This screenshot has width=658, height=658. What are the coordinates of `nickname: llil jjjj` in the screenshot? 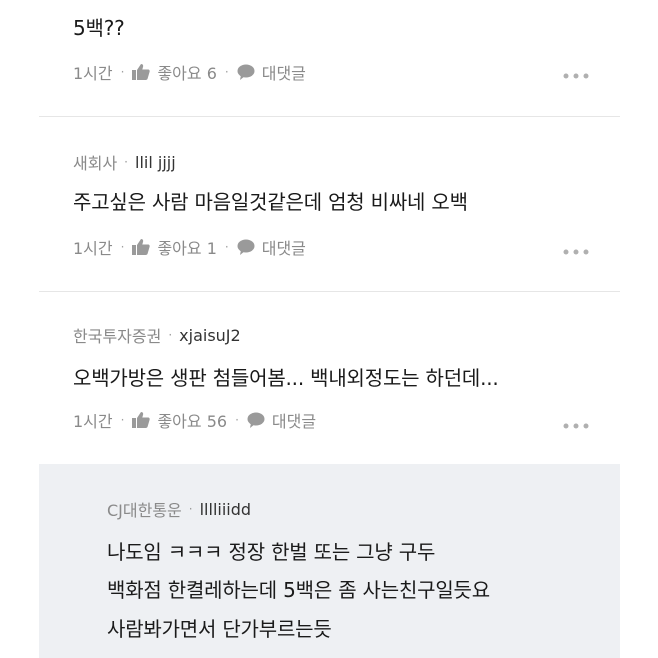 It's located at (155, 162).